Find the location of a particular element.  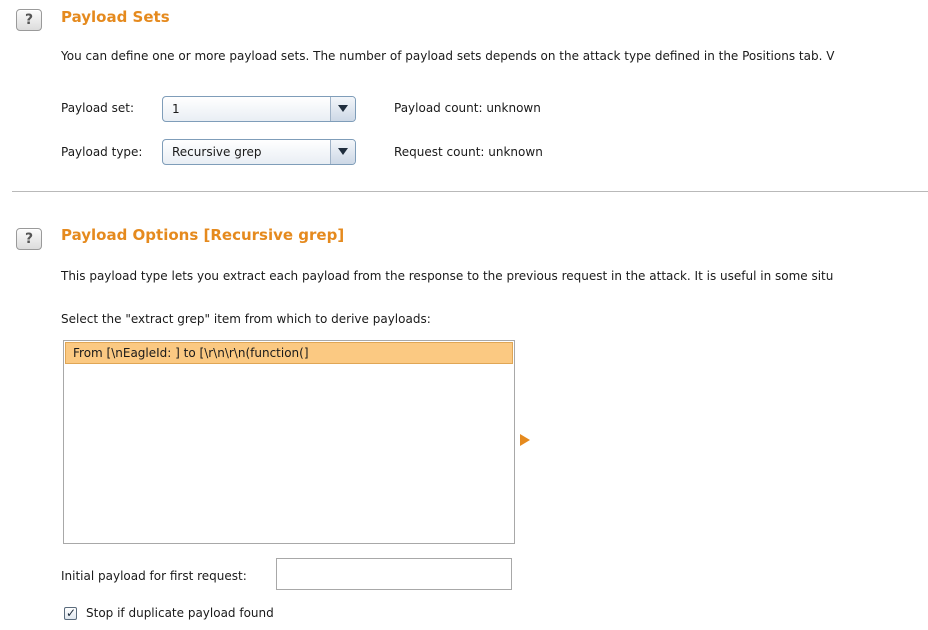

payload-options-help-button: ? is located at coordinates (29, 239).